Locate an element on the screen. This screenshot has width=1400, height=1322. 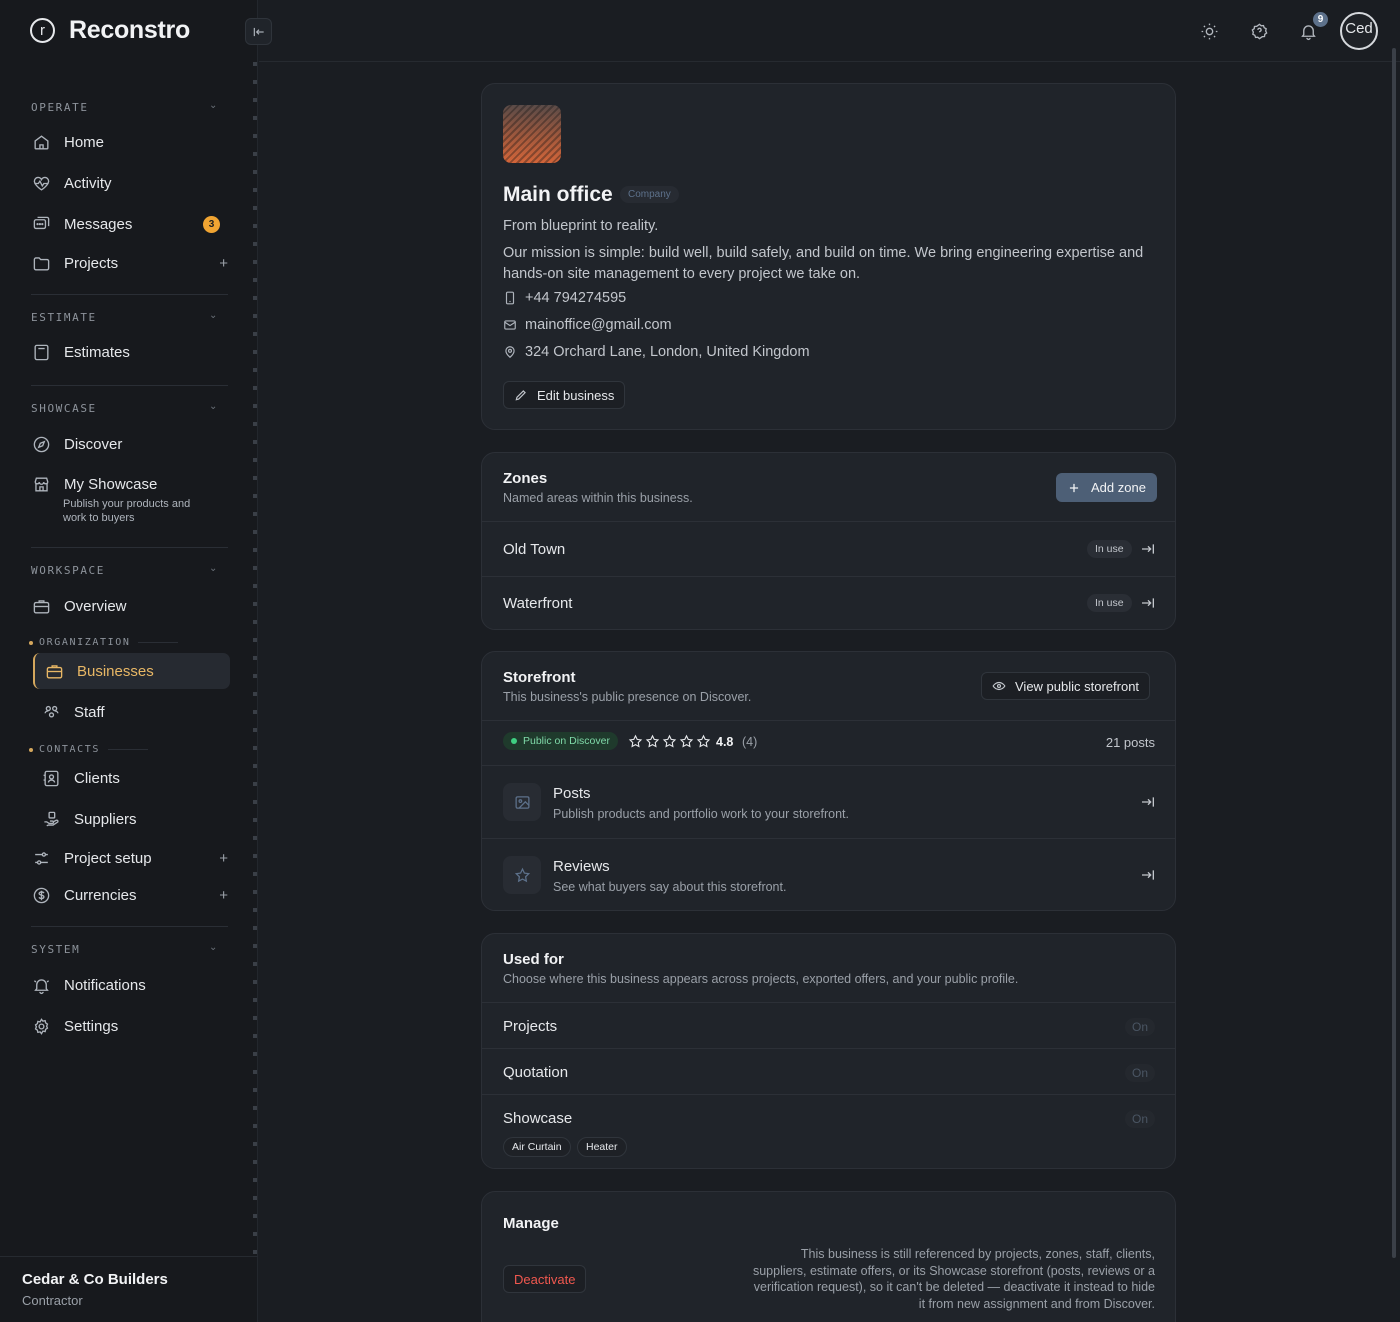
showcase-usage-toggle: On is located at coordinates (1139, 1119).